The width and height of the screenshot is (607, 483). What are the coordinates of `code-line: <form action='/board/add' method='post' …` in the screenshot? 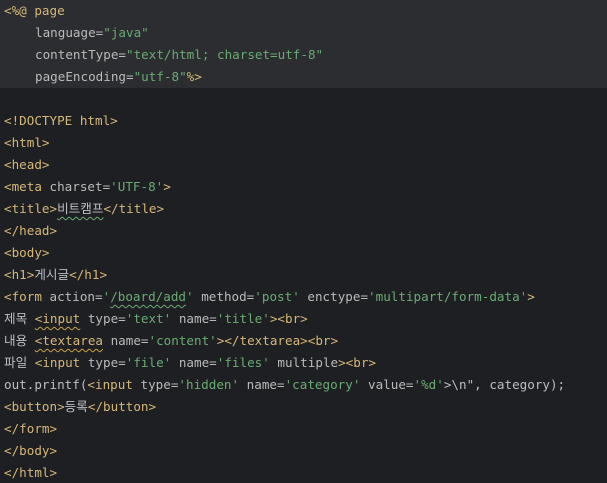 It's located at (303, 297).